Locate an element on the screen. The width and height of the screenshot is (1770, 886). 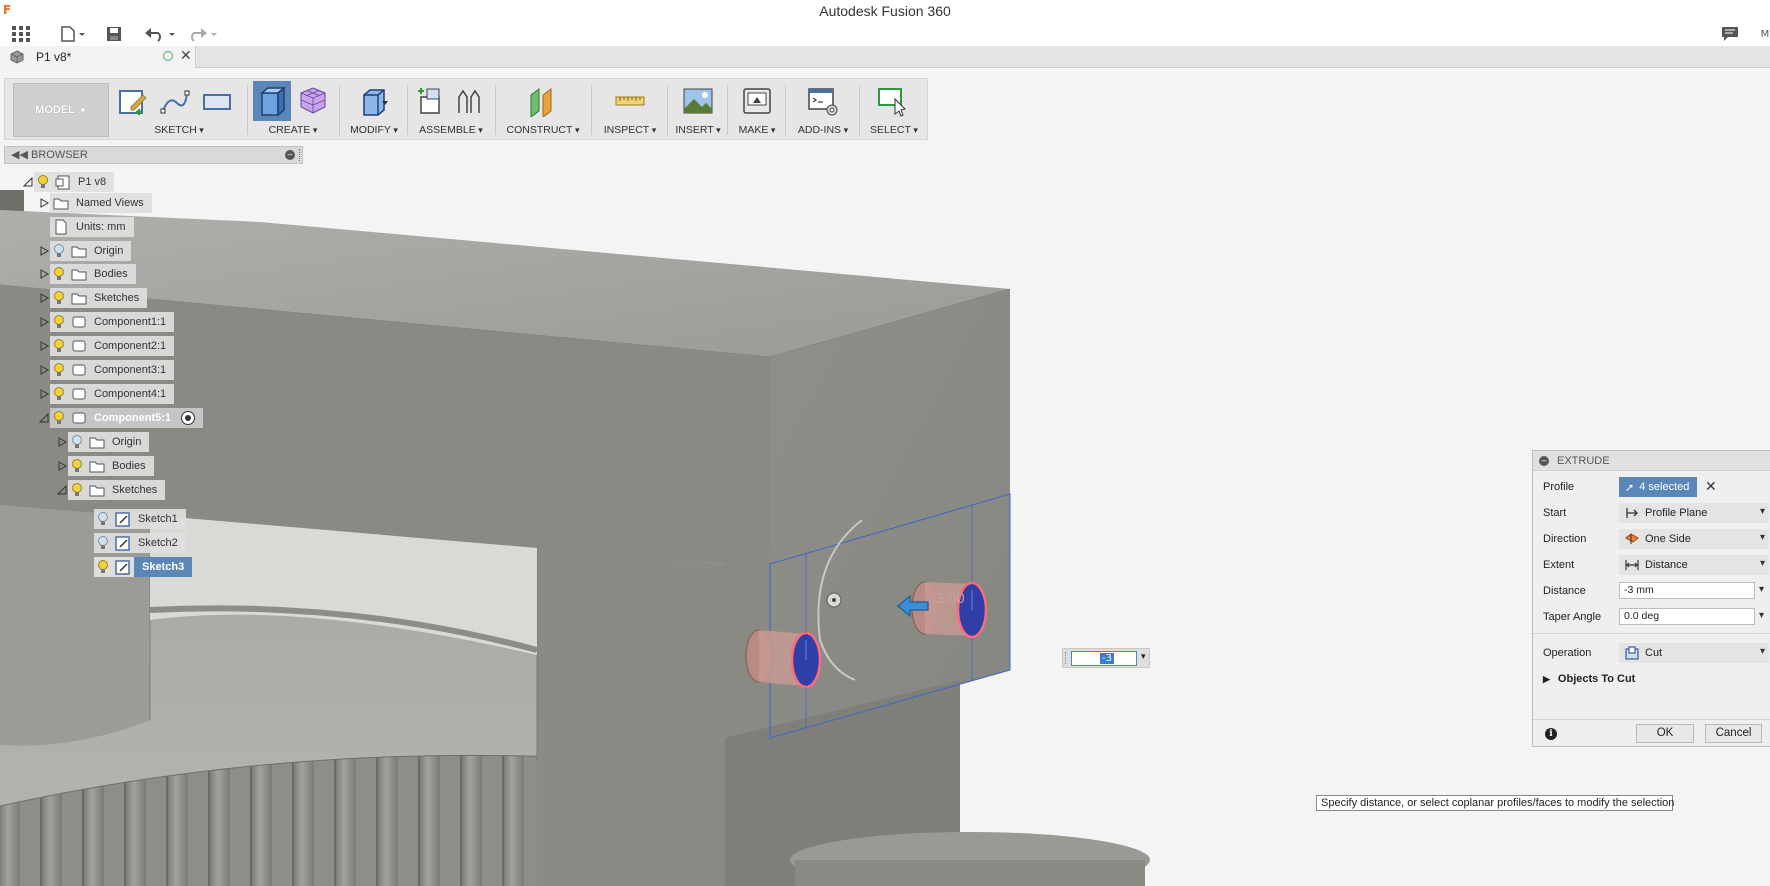
tree-node-component2: Component2:1 is located at coordinates (106, 346).